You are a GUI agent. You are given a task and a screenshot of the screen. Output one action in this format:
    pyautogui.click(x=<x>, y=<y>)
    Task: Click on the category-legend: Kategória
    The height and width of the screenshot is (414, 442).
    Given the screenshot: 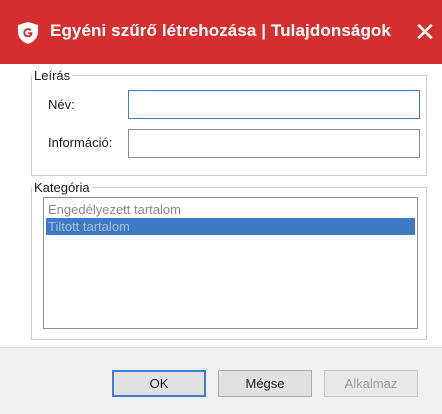 What is the action you would take?
    pyautogui.click(x=62, y=187)
    